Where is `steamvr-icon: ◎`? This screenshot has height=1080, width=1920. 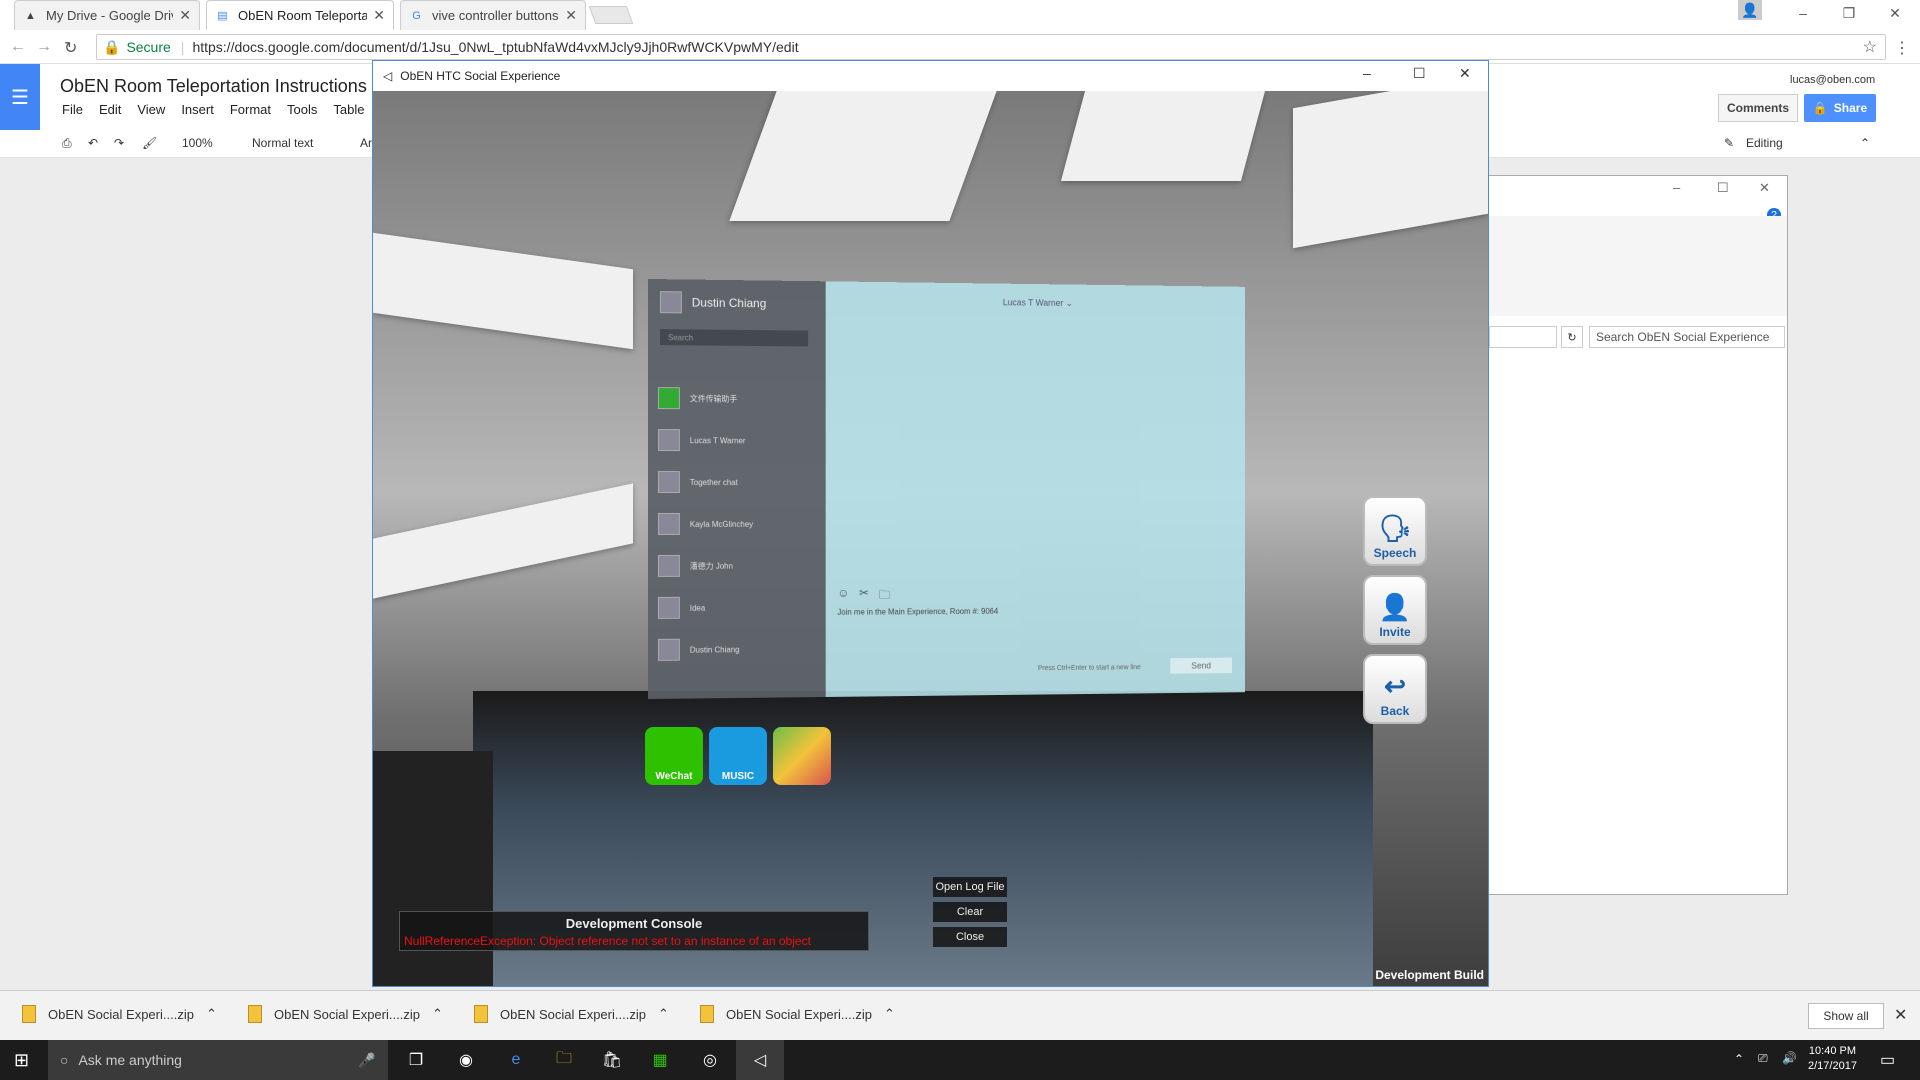 steamvr-icon: ◎ is located at coordinates (710, 1060).